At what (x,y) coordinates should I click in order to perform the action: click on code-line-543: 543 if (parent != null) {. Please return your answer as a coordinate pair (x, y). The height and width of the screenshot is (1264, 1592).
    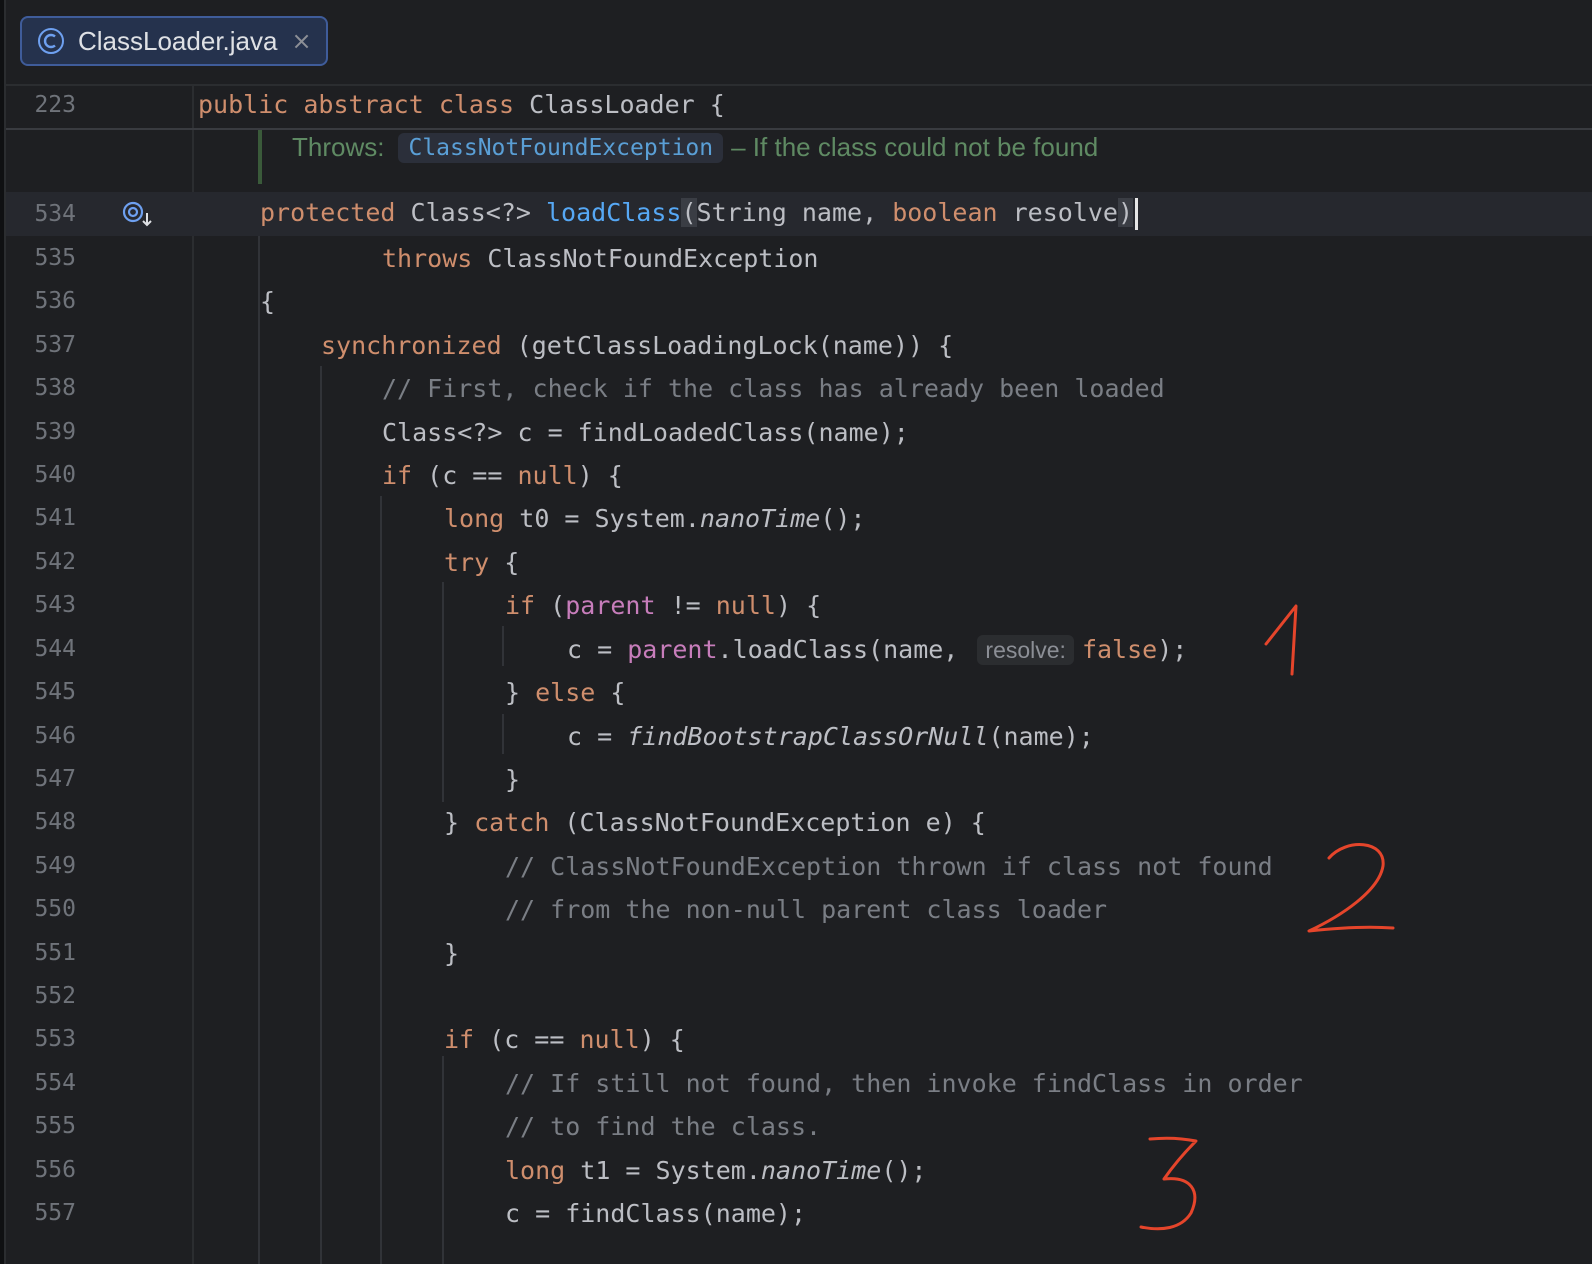
    Looking at the image, I should click on (799, 605).